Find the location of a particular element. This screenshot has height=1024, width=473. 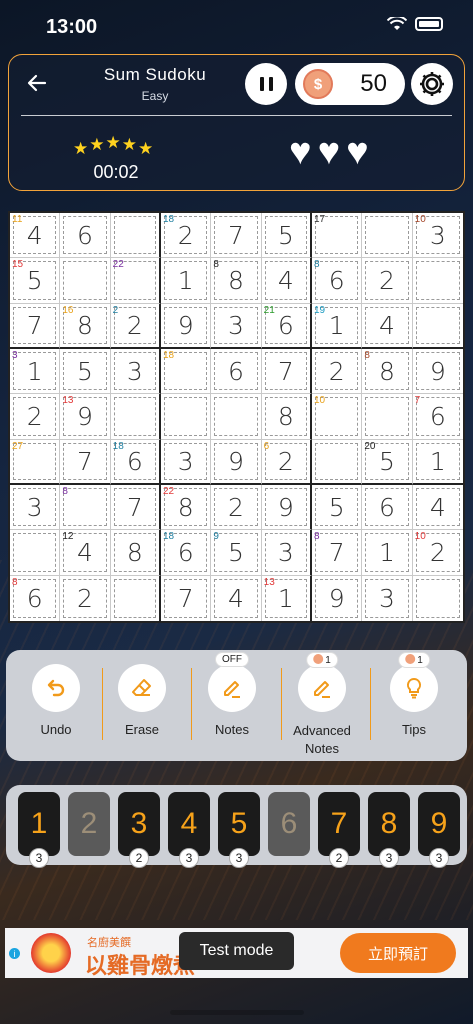

board-cell: 20 5 is located at coordinates (387, 462).